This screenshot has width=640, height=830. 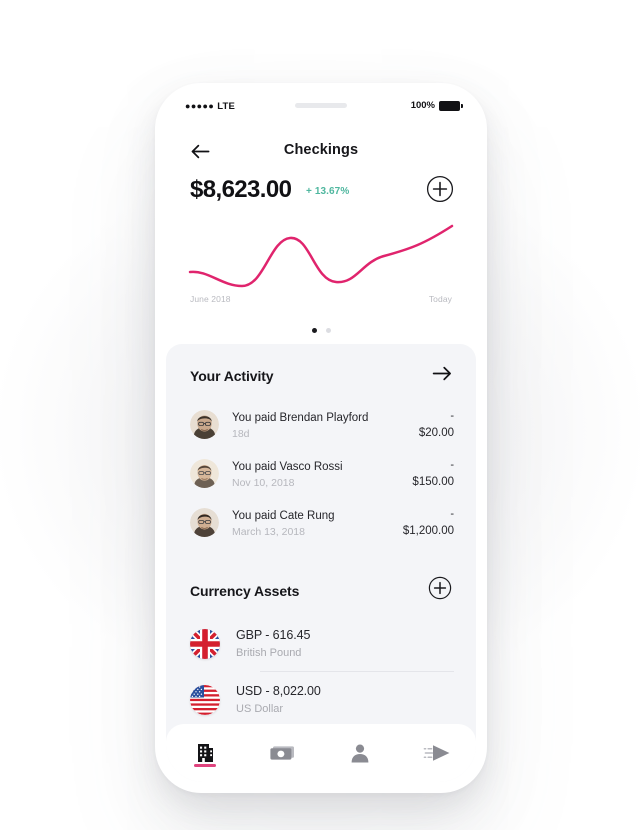 What do you see at coordinates (451, 106) in the screenshot?
I see `battery-icon` at bounding box center [451, 106].